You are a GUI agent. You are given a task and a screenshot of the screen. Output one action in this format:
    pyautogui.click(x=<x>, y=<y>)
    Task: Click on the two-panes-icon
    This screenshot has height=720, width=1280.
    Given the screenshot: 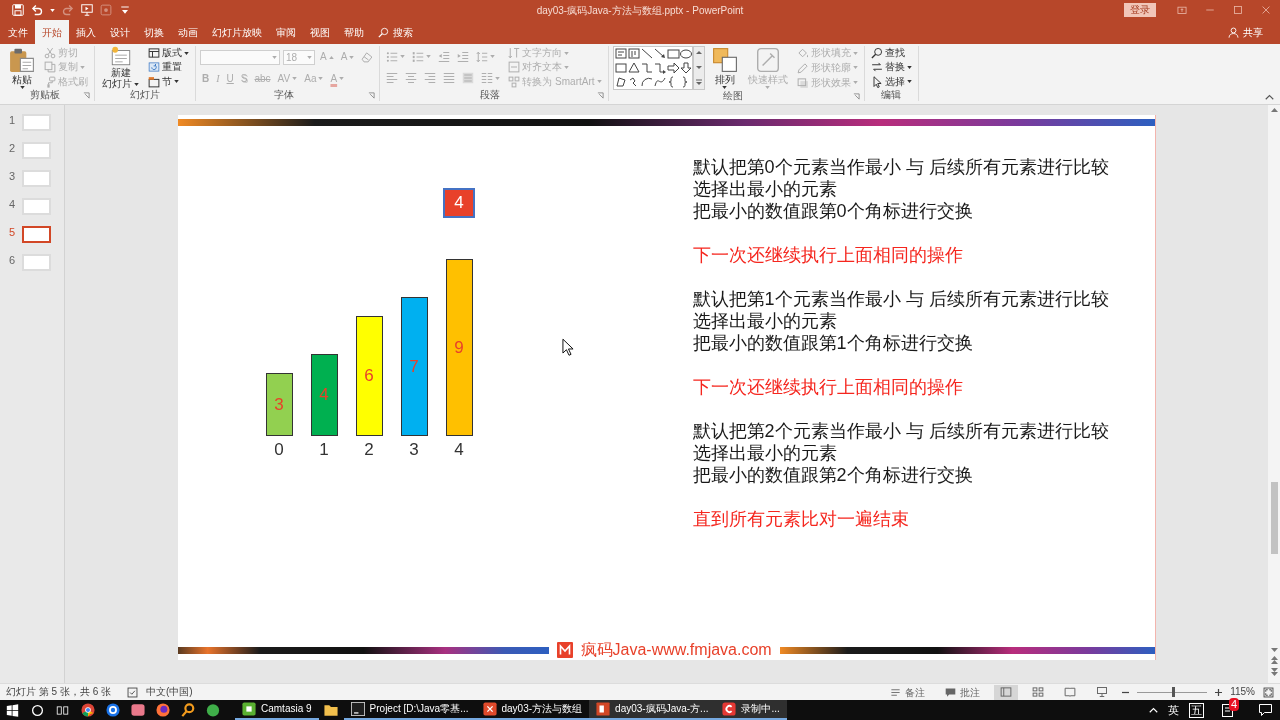 What is the action you would take?
    pyautogui.click(x=62, y=710)
    